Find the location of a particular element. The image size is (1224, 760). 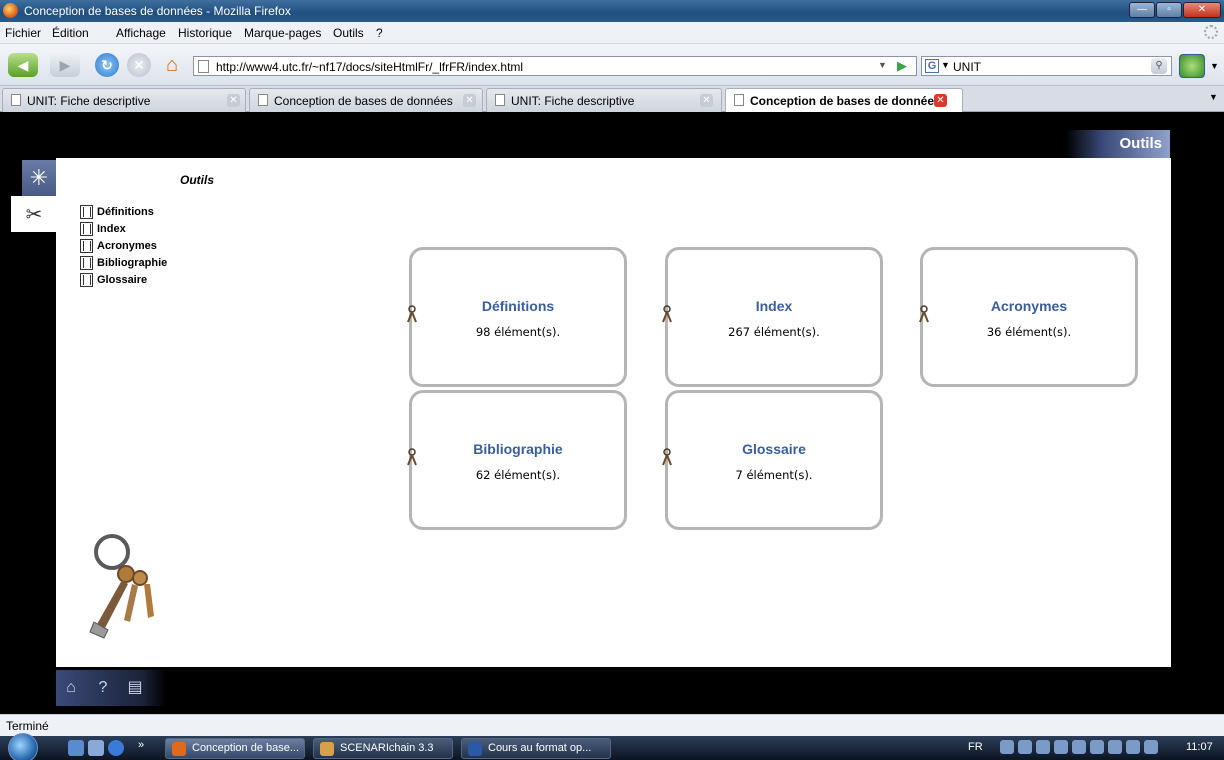

switch-windows-icon is located at coordinates (96, 748).